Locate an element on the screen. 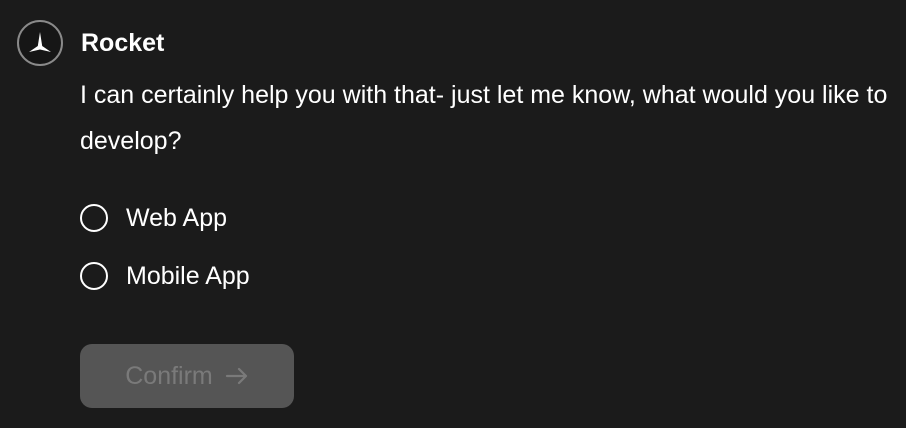 The width and height of the screenshot is (906, 428). avatar is located at coordinates (40, 43).